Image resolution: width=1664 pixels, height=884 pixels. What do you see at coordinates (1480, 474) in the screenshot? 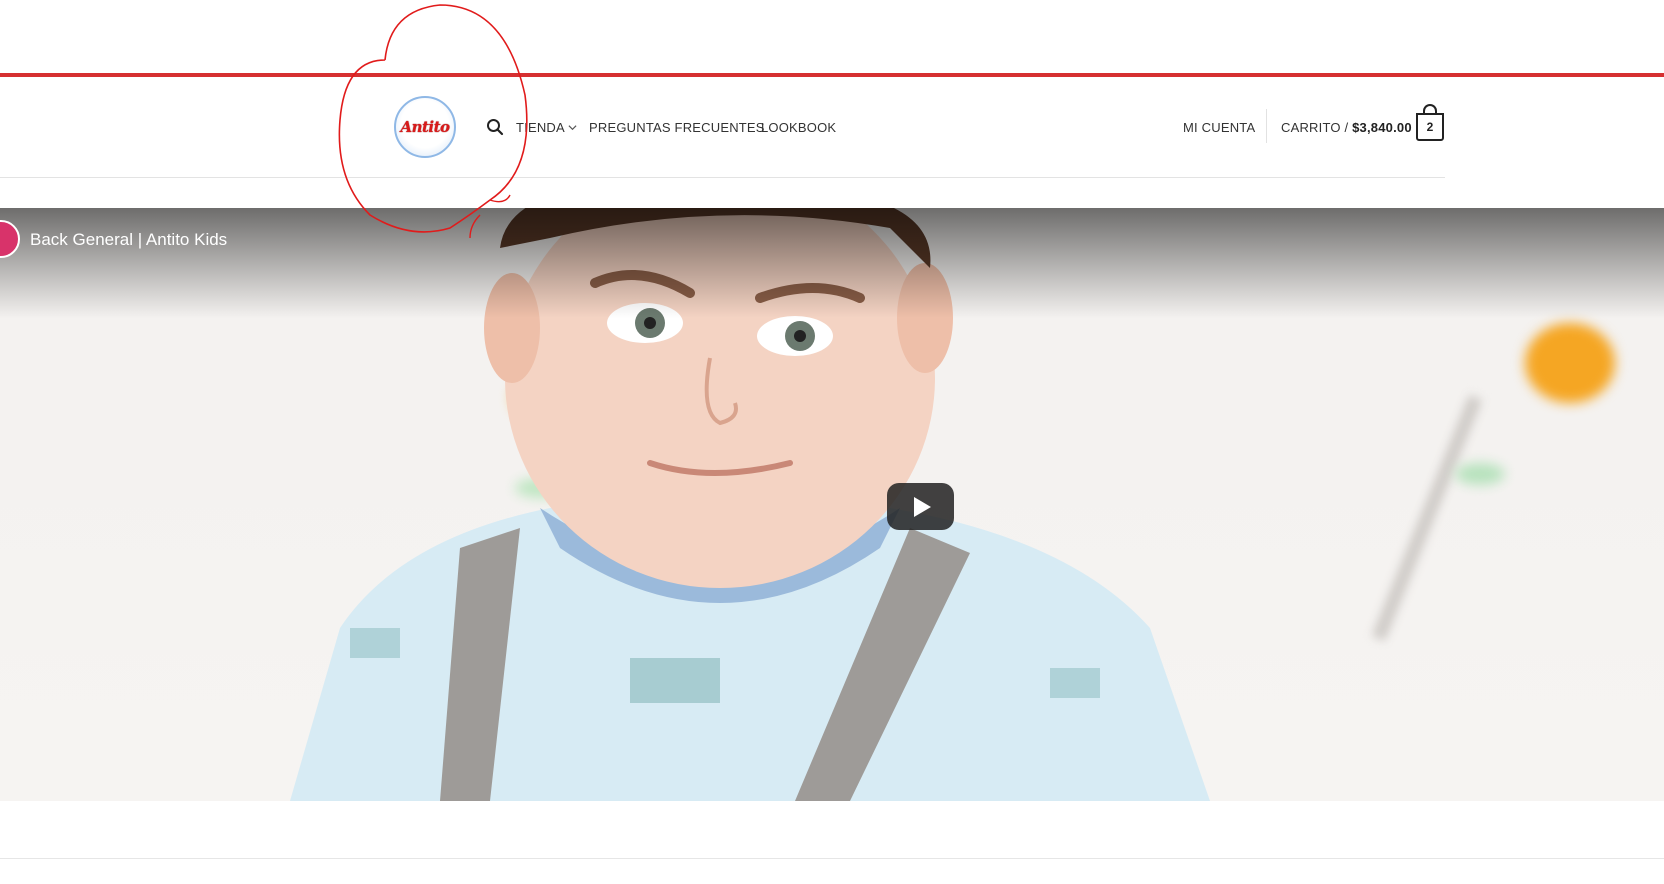
I see `background-leaf` at bounding box center [1480, 474].